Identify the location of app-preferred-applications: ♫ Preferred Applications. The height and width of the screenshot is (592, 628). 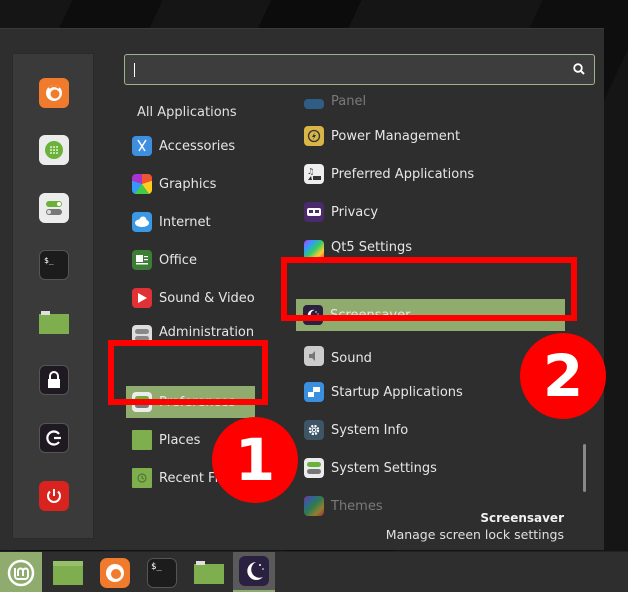
(389, 174).